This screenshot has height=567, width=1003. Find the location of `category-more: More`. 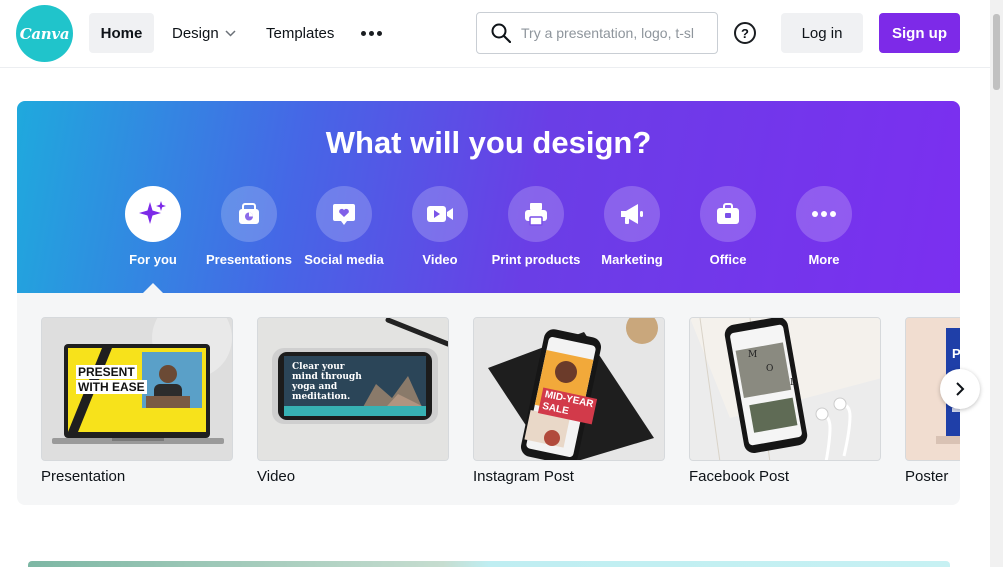

category-more: More is located at coordinates (824, 226).